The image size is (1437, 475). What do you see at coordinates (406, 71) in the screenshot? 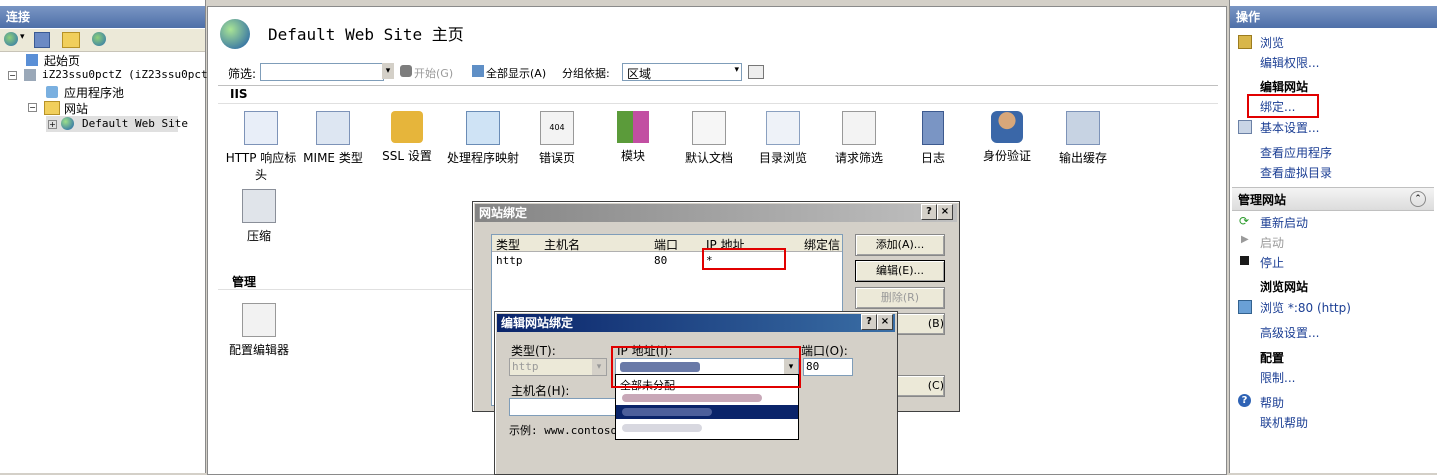
I see `binoculars-icon` at bounding box center [406, 71].